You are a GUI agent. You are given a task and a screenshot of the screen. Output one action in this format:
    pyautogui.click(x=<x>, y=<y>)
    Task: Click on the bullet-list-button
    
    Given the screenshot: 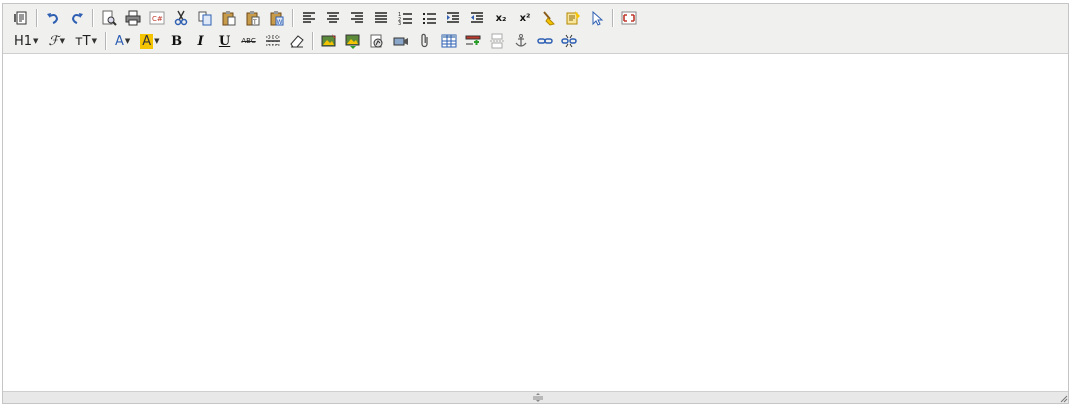 What is the action you would take?
    pyautogui.click(x=429, y=18)
    